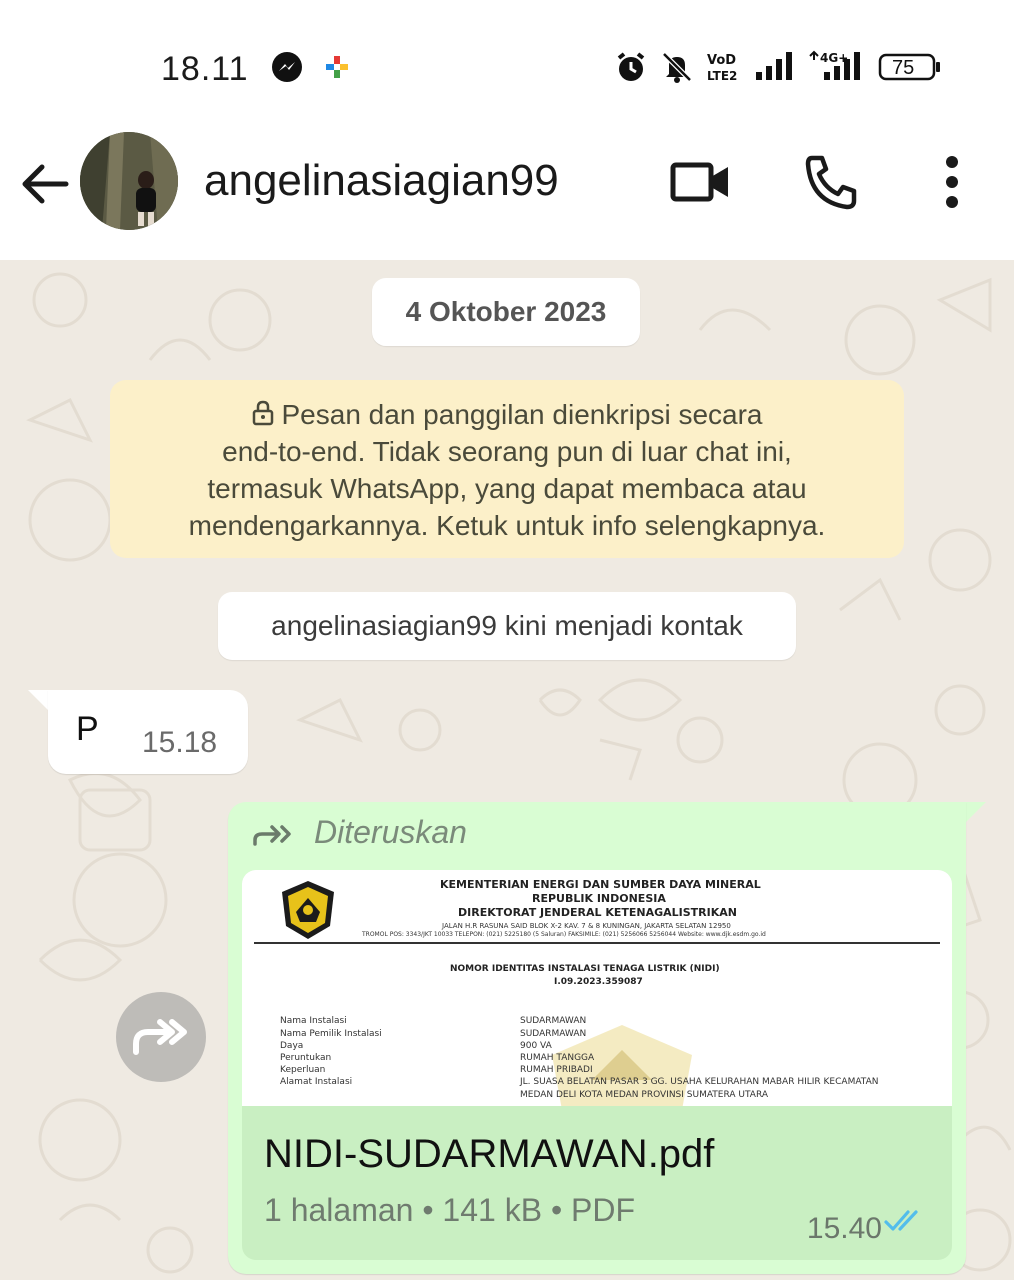 Image resolution: width=1014 pixels, height=1280 pixels. I want to click on encryption-line-1: Pesan dan panggilan dienkripsi secara, so click(507, 414).